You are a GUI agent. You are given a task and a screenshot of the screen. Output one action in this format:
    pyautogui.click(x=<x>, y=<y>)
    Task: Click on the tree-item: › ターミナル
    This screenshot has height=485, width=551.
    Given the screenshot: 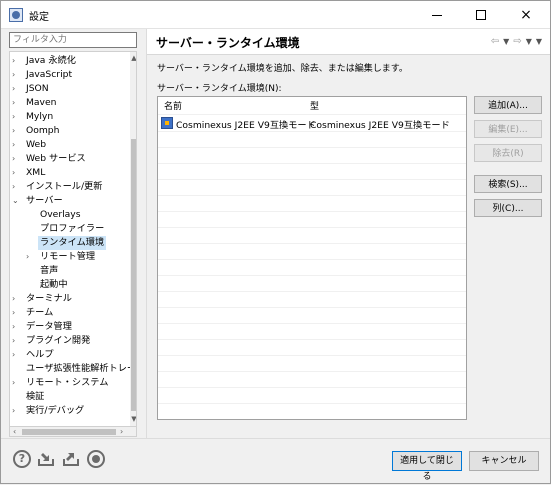 What is the action you would take?
    pyautogui.click(x=66, y=299)
    